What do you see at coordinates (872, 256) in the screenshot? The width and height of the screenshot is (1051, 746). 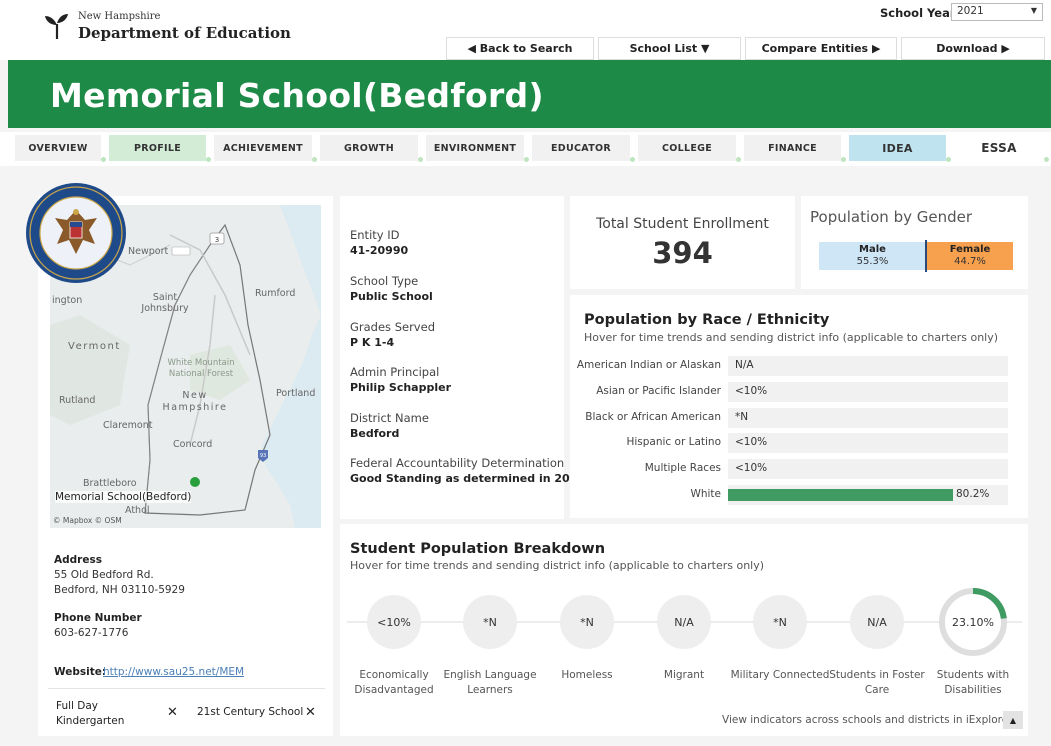 I see `gender-male-segment: Male 55.3%` at bounding box center [872, 256].